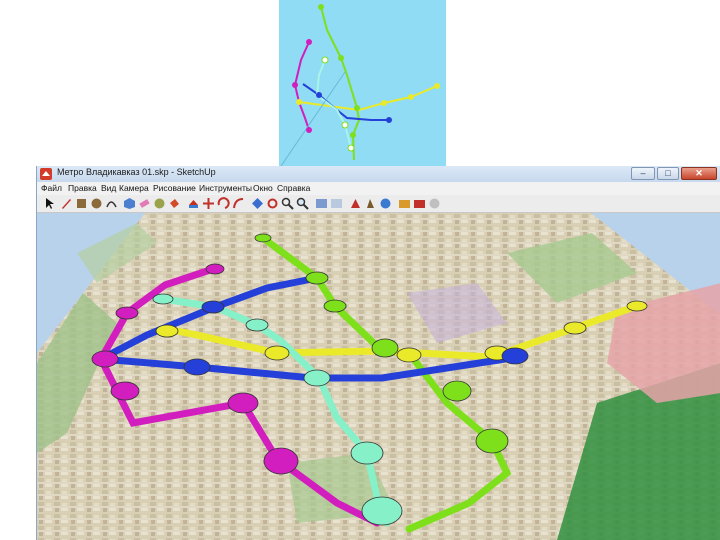 The width and height of the screenshot is (720, 540). Describe the element at coordinates (81, 203) in the screenshot. I see `rectangle-icon` at that location.